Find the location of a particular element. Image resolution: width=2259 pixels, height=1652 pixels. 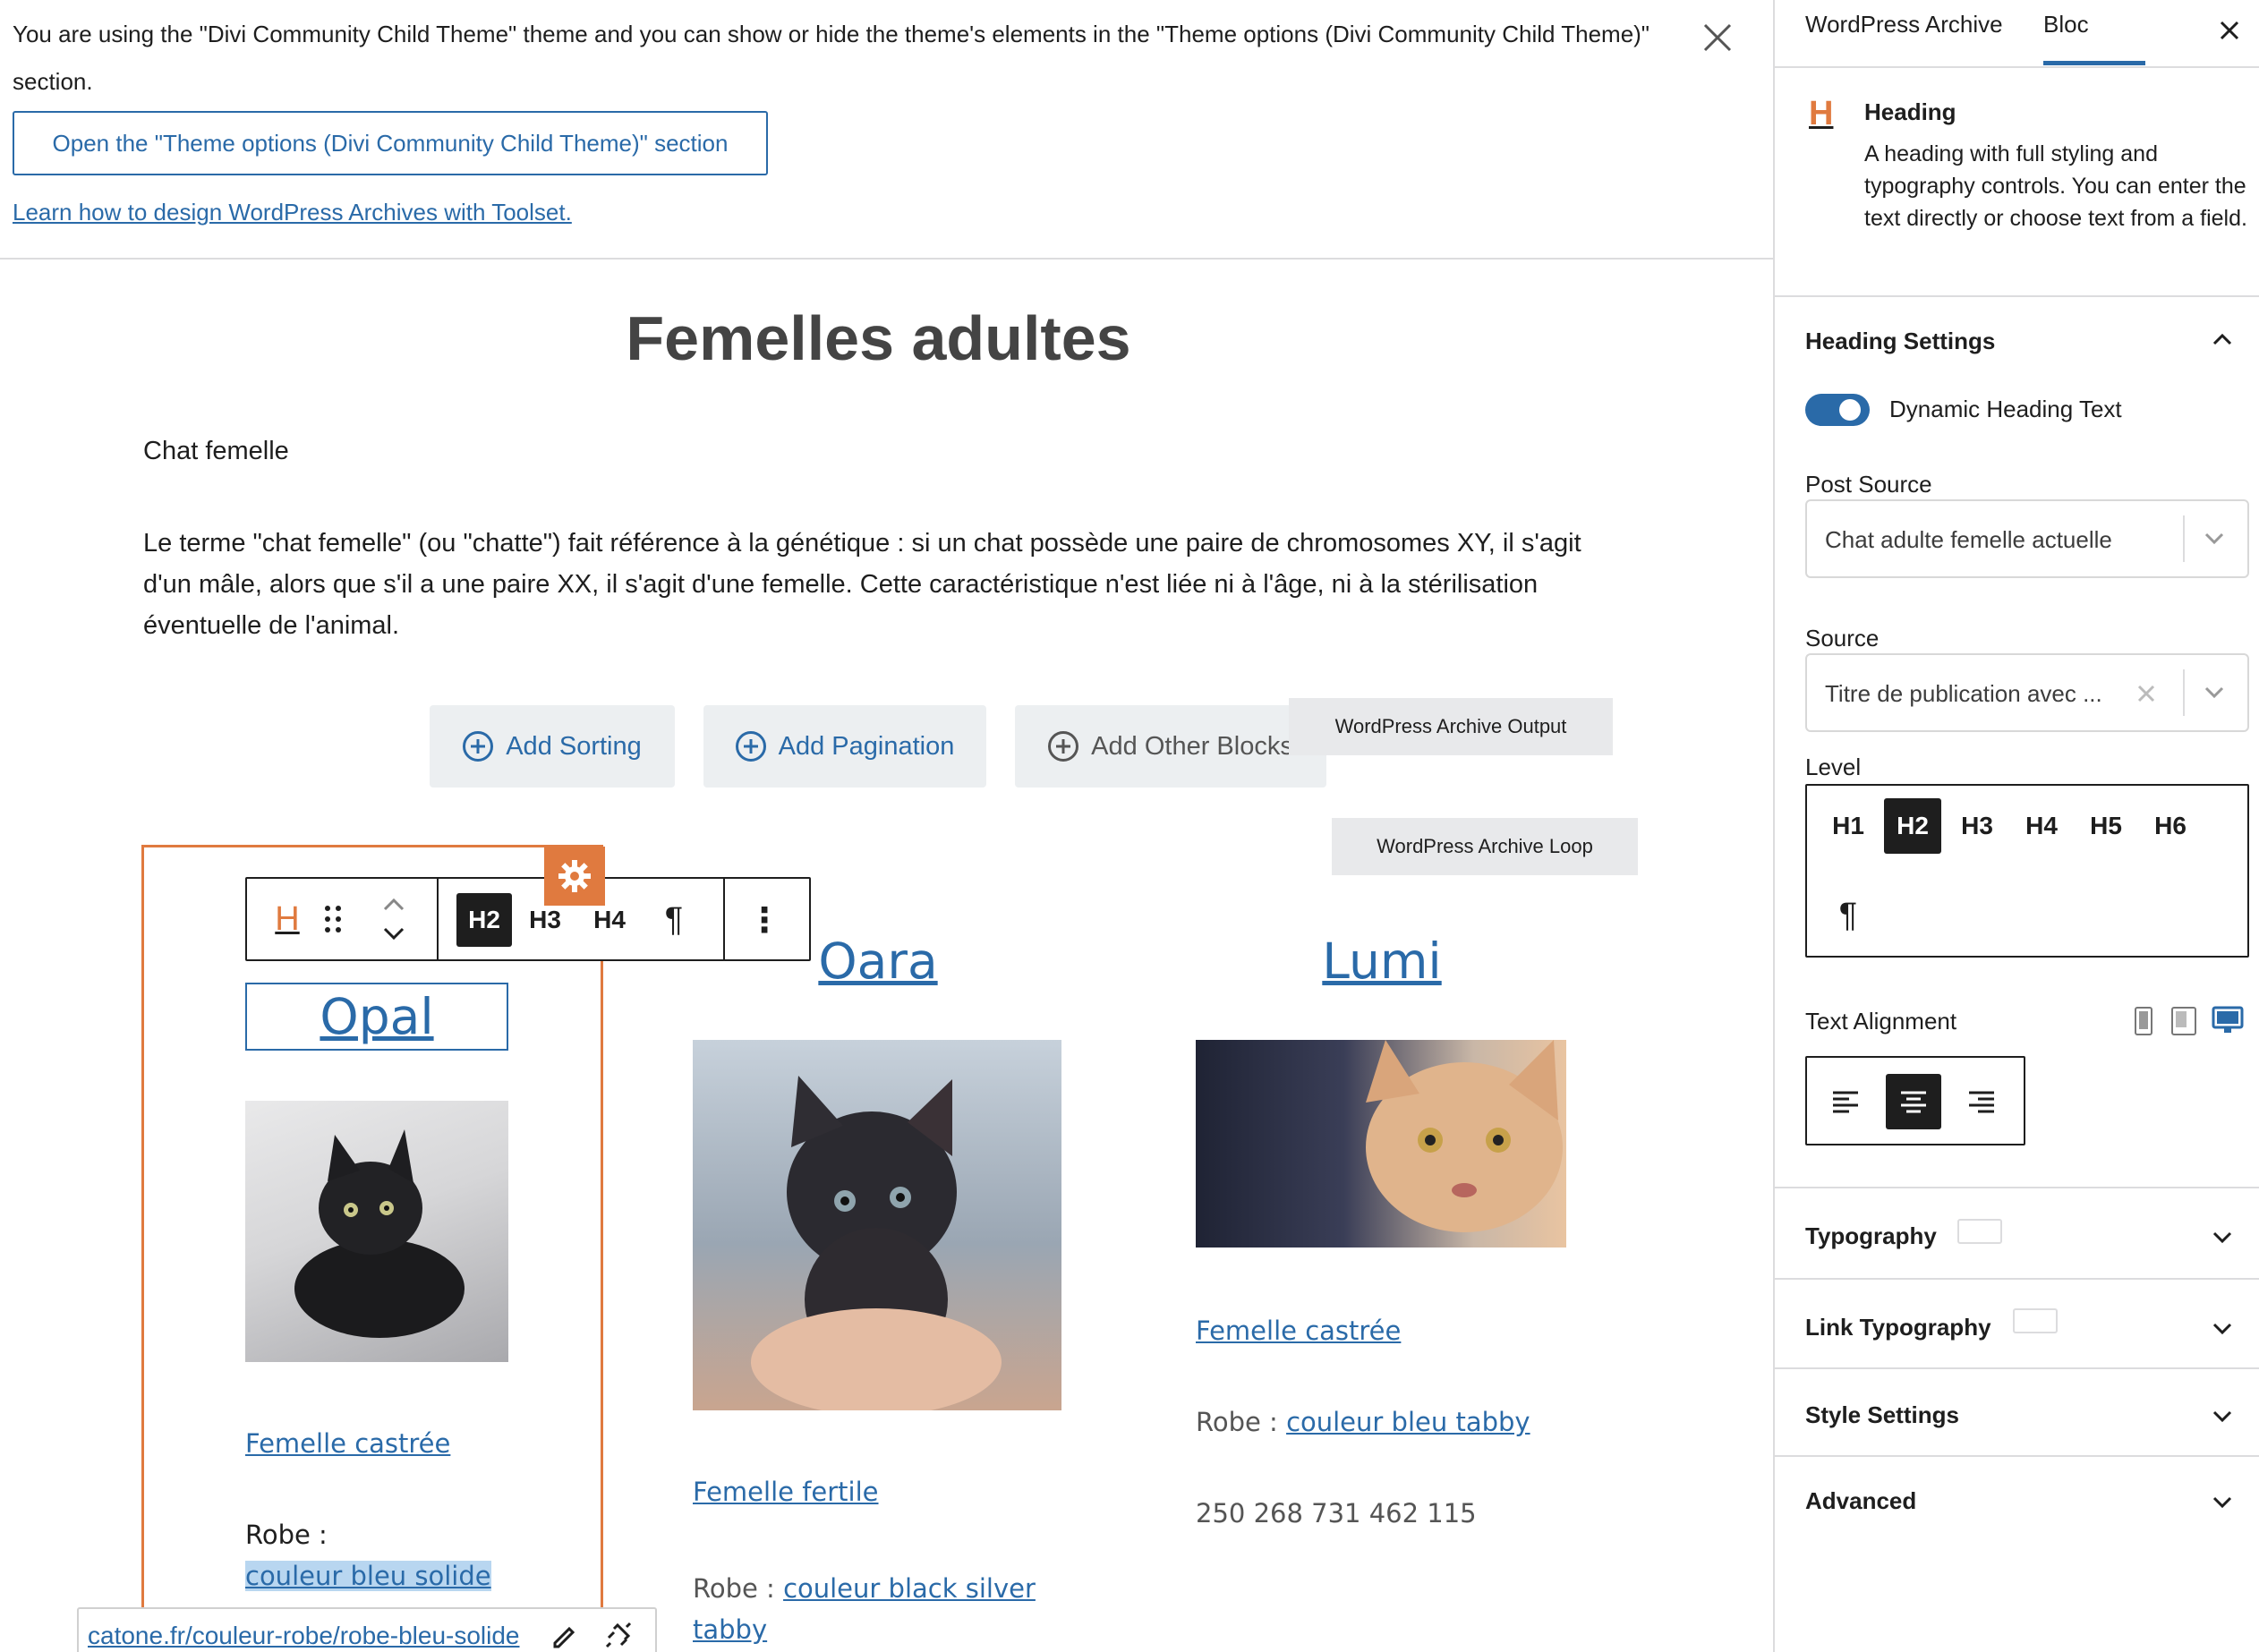

heading-settings-title: Heading Settings is located at coordinates (1900, 341).